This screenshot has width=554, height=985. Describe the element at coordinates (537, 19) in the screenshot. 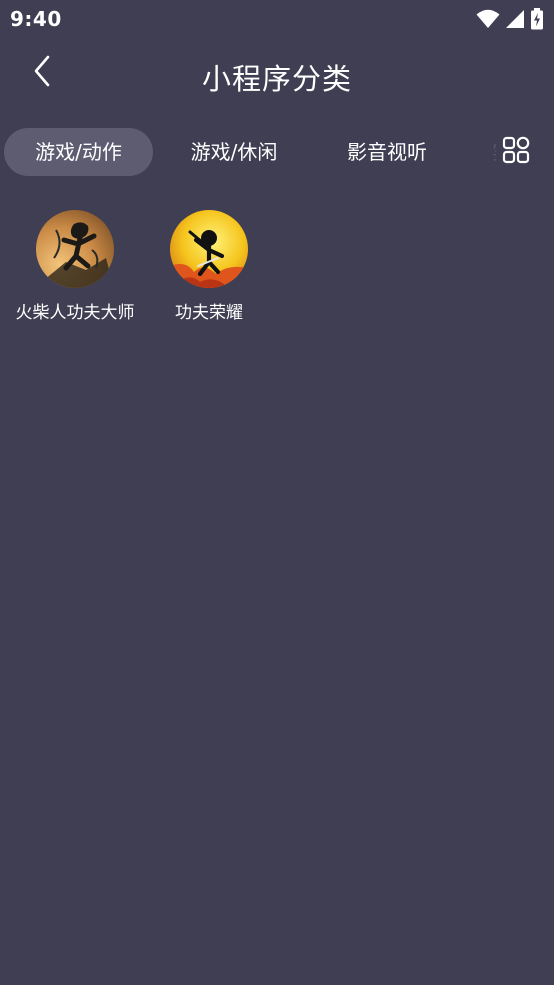

I see `battery-charging-icon` at that location.